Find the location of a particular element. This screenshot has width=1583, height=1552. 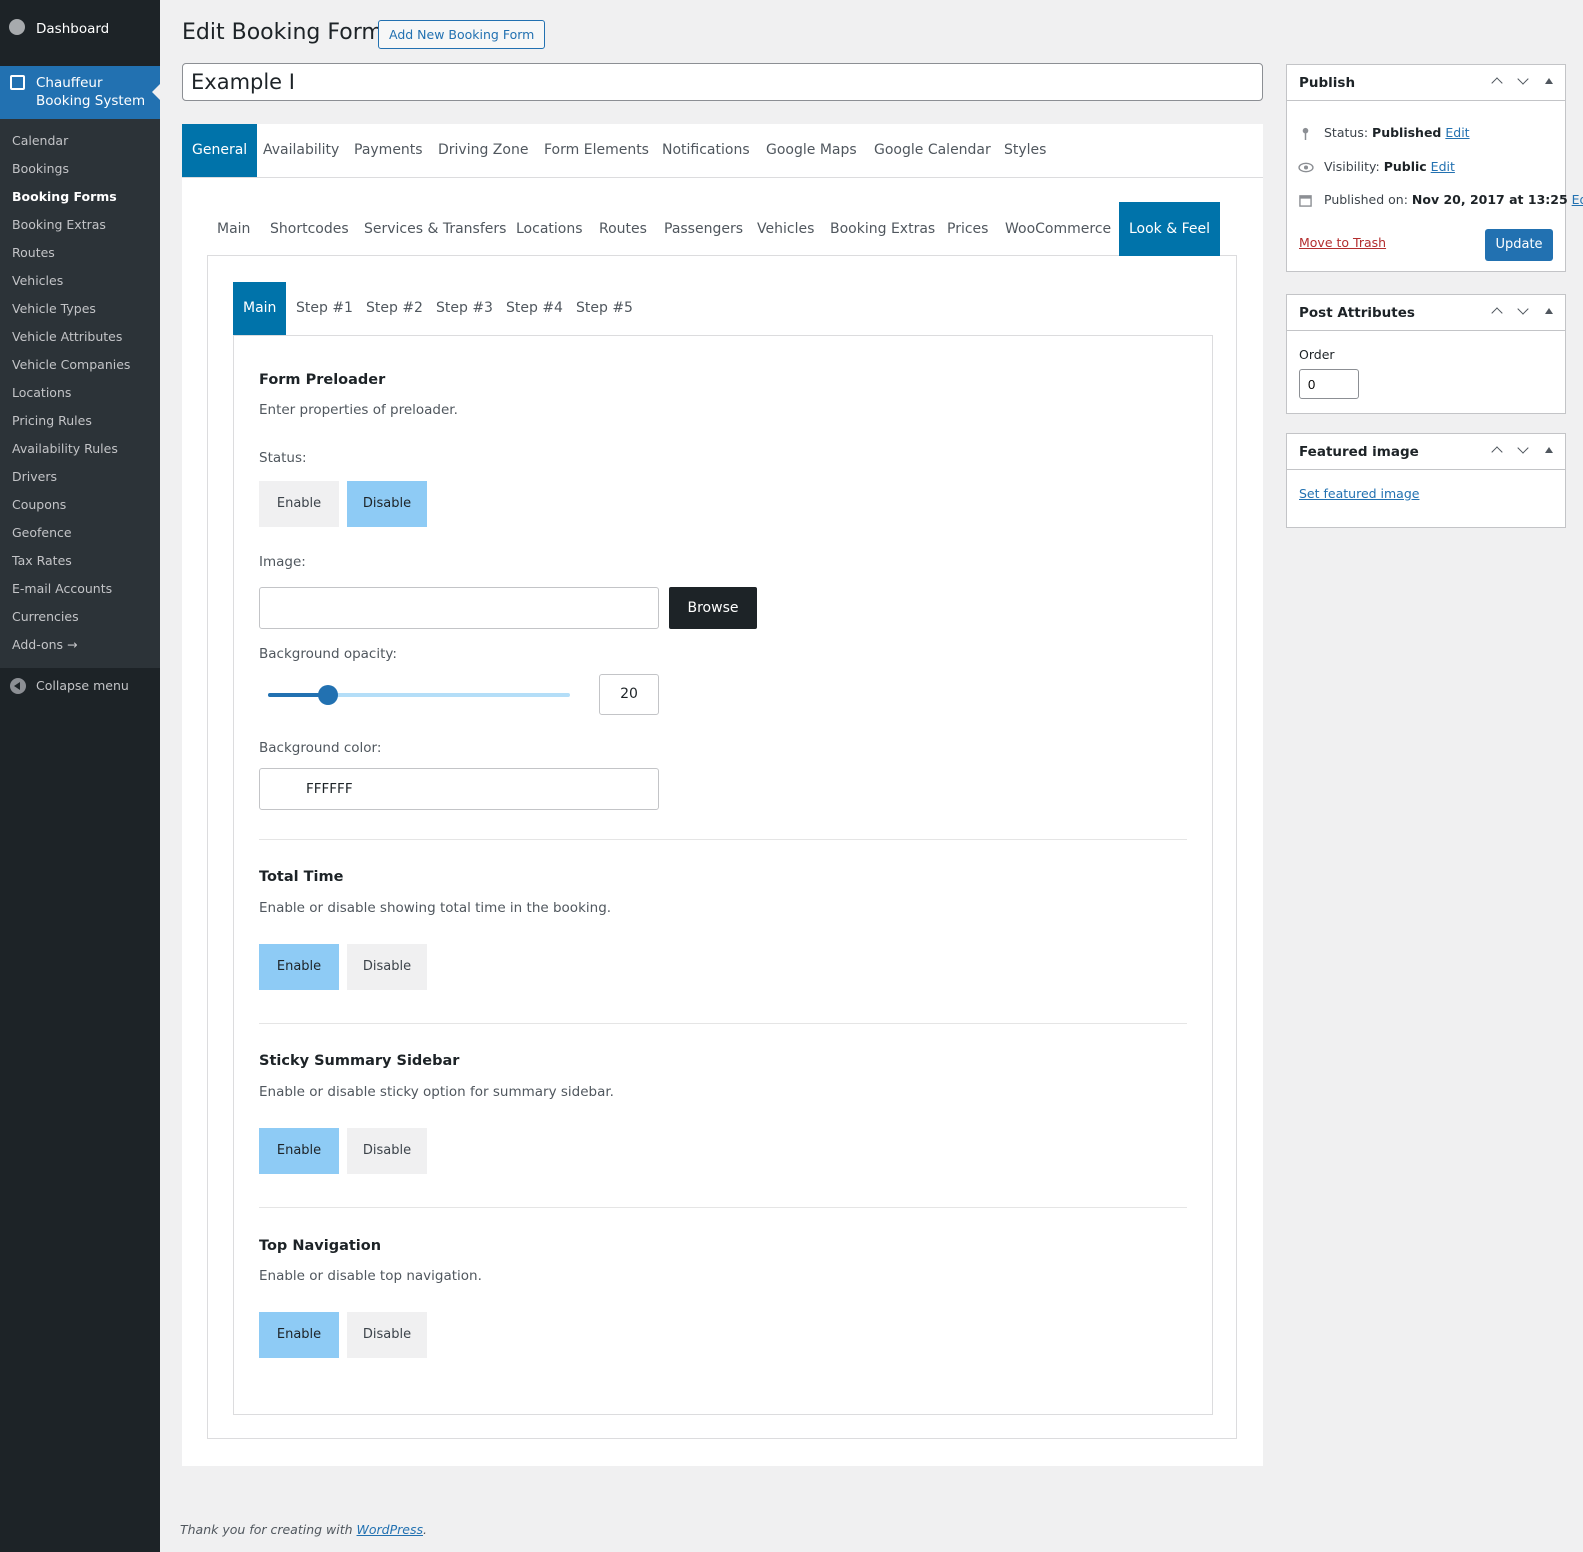

sidebar-item-booking-forms: Booking Forms is located at coordinates (64, 196).